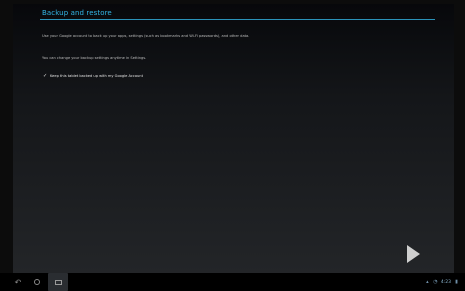 This screenshot has height=291, width=465. Describe the element at coordinates (232, 282) in the screenshot. I see `system-navigation-bar: ↶ ▴ ◔ 4:23 ▮` at that location.